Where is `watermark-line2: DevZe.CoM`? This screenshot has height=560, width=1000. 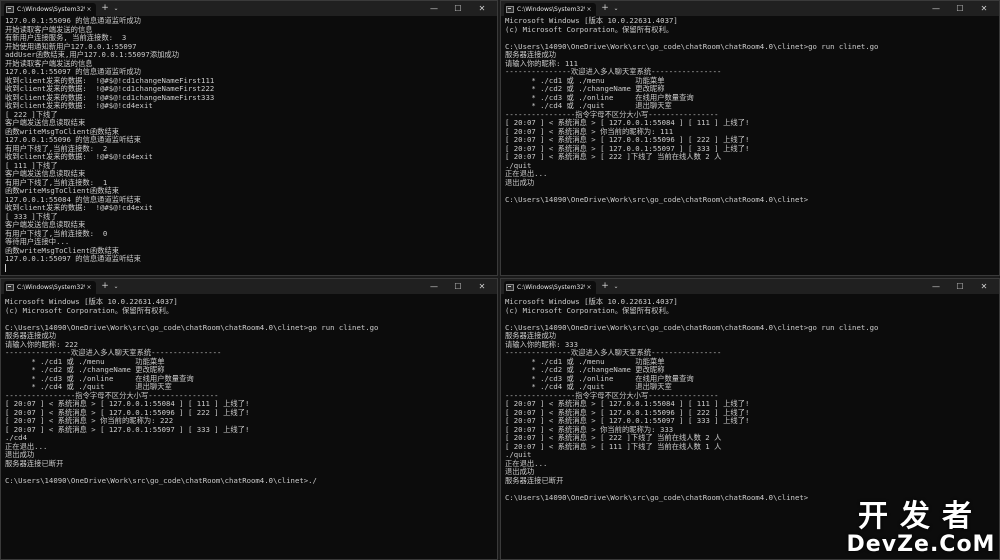 watermark-line2: DevZe.CoM is located at coordinates (921, 544).